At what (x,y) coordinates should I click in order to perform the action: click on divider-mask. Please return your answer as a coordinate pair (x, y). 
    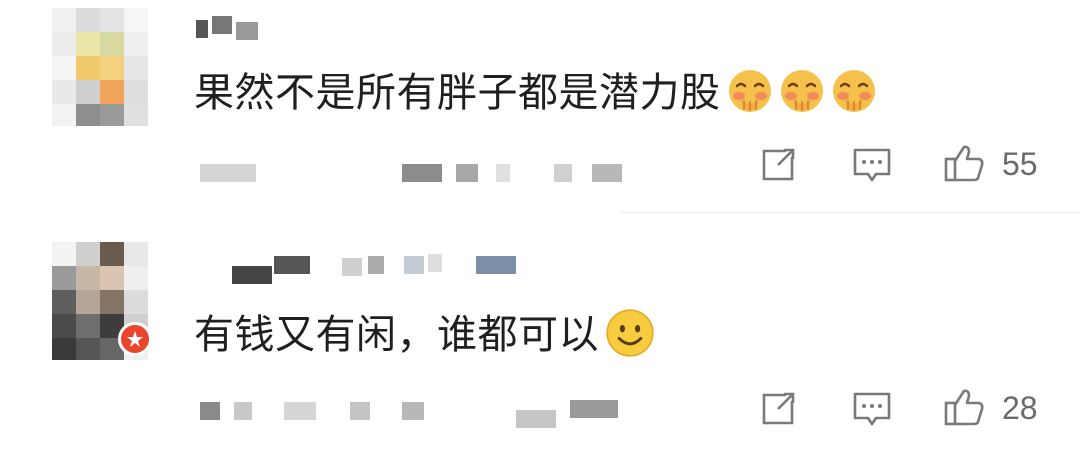
    Looking at the image, I should click on (310, 212).